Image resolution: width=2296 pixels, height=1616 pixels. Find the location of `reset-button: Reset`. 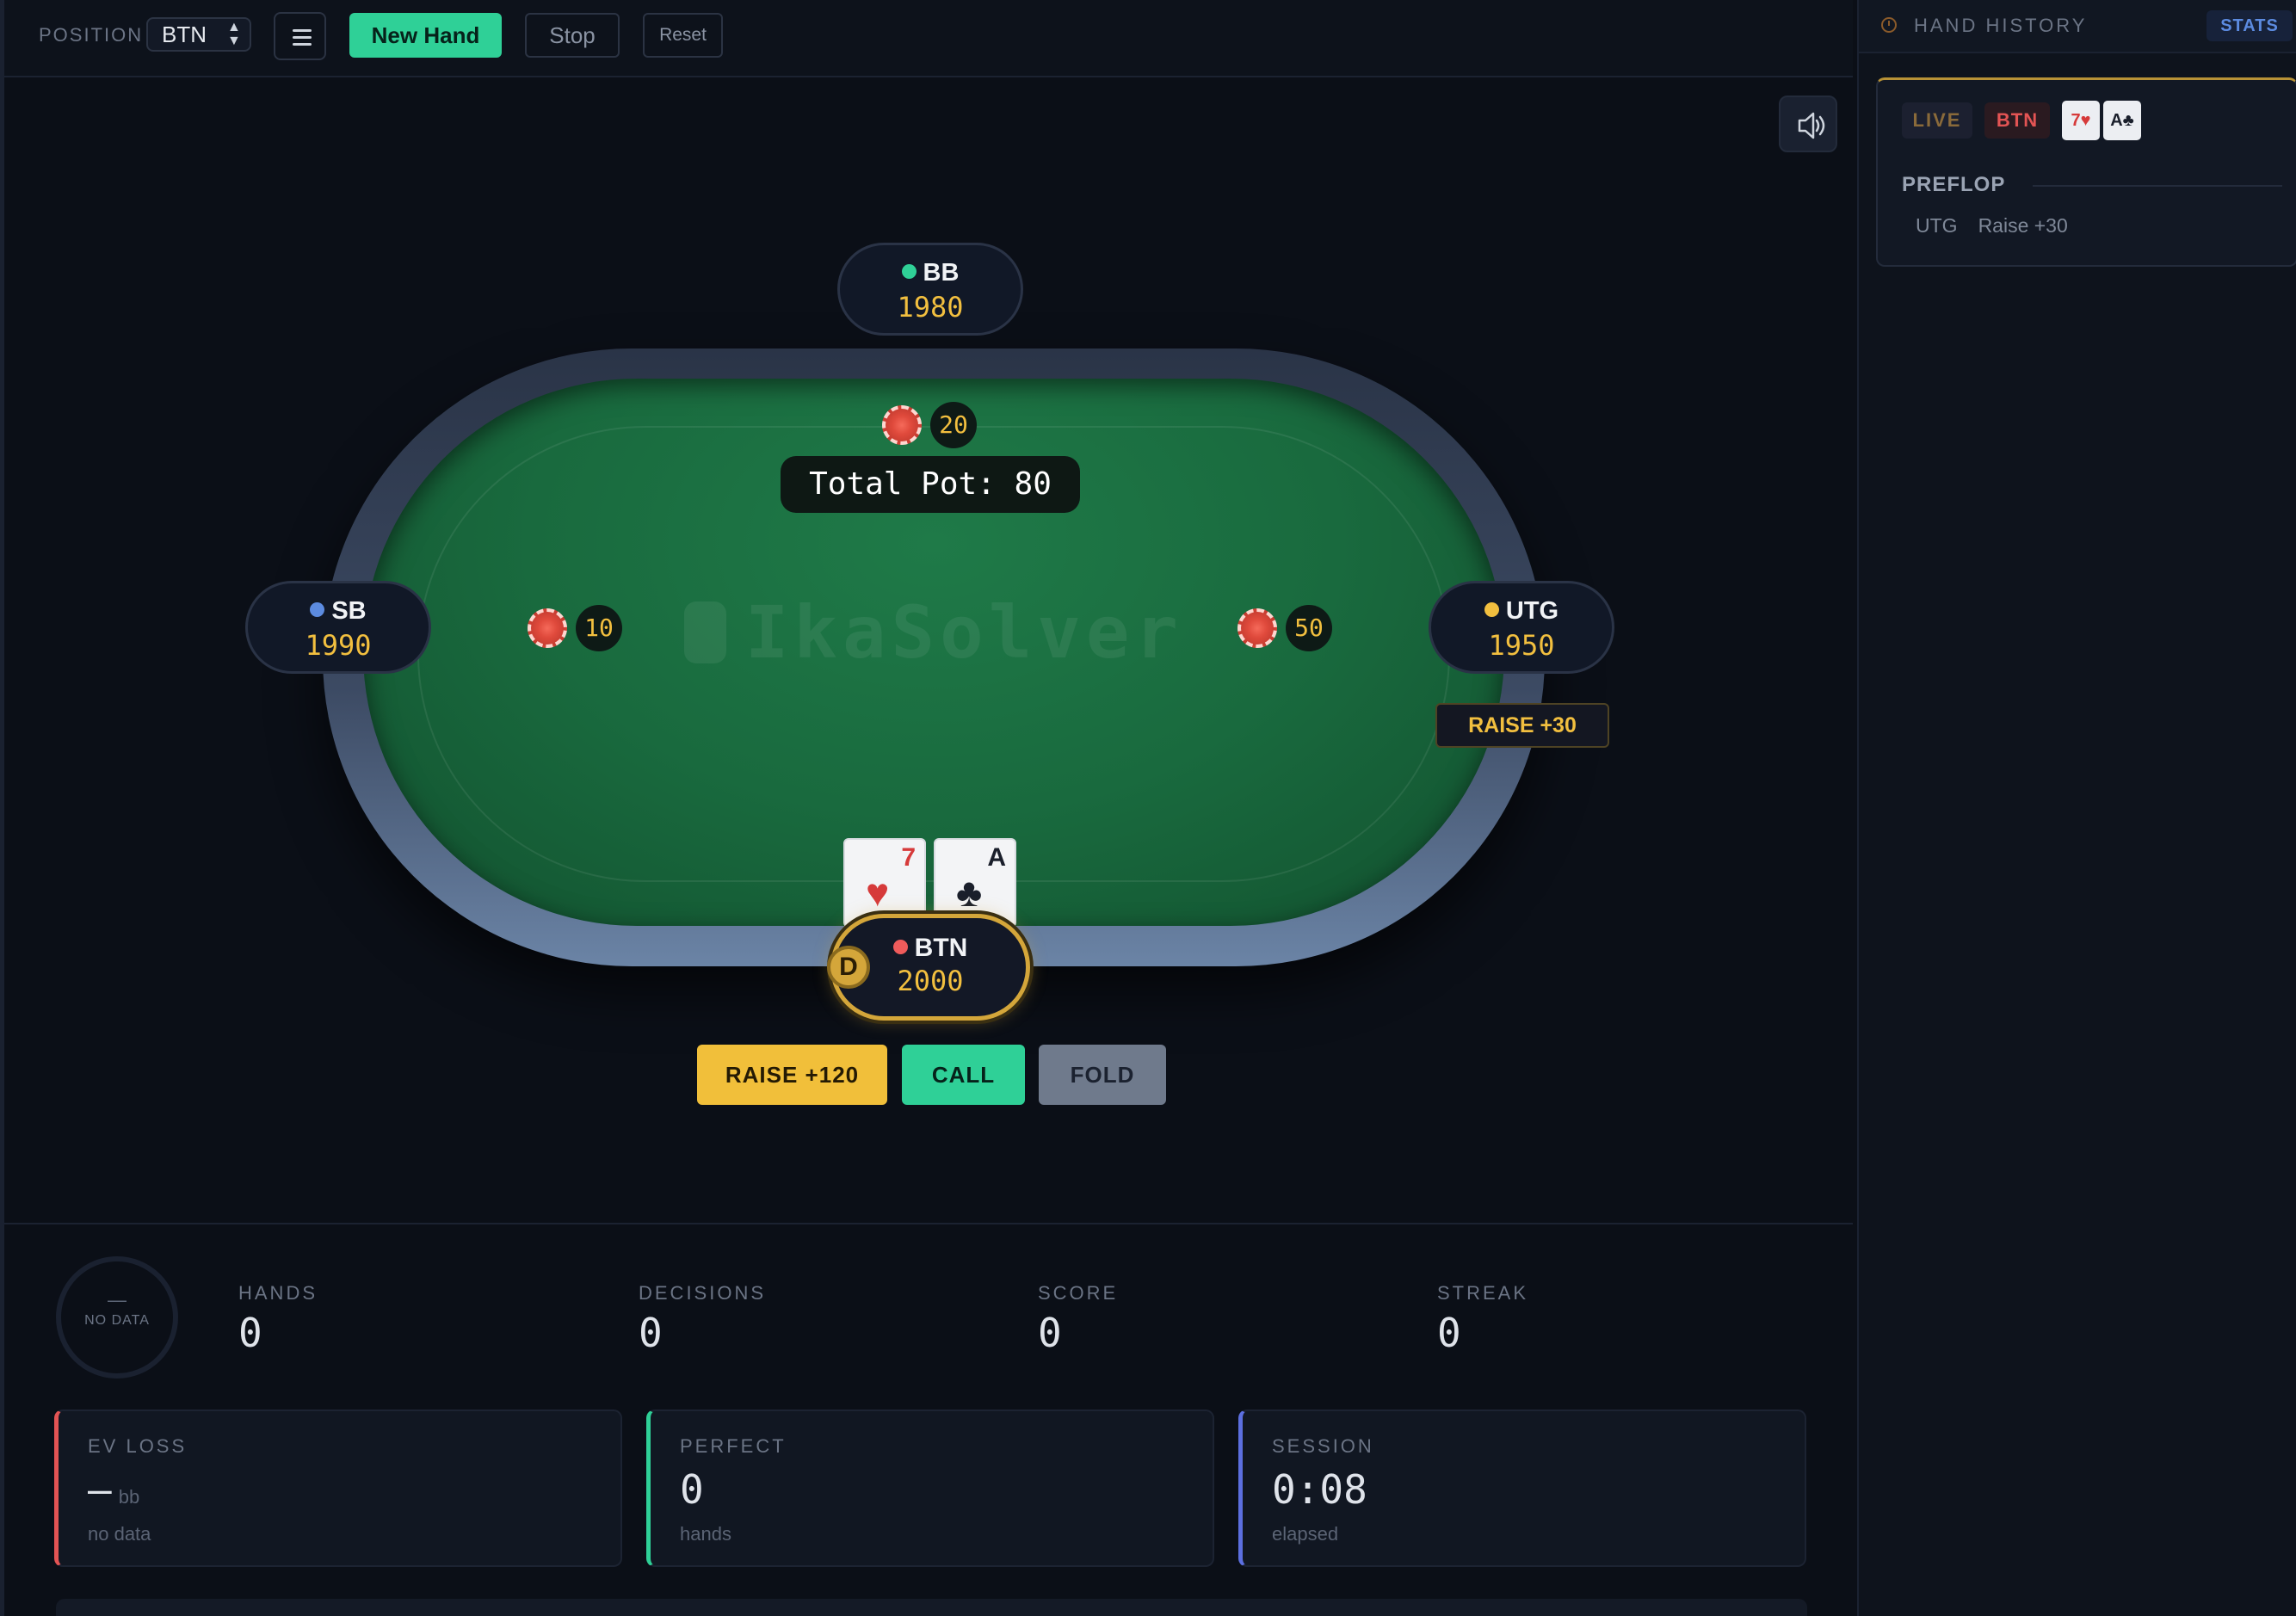

reset-button: Reset is located at coordinates (683, 35).